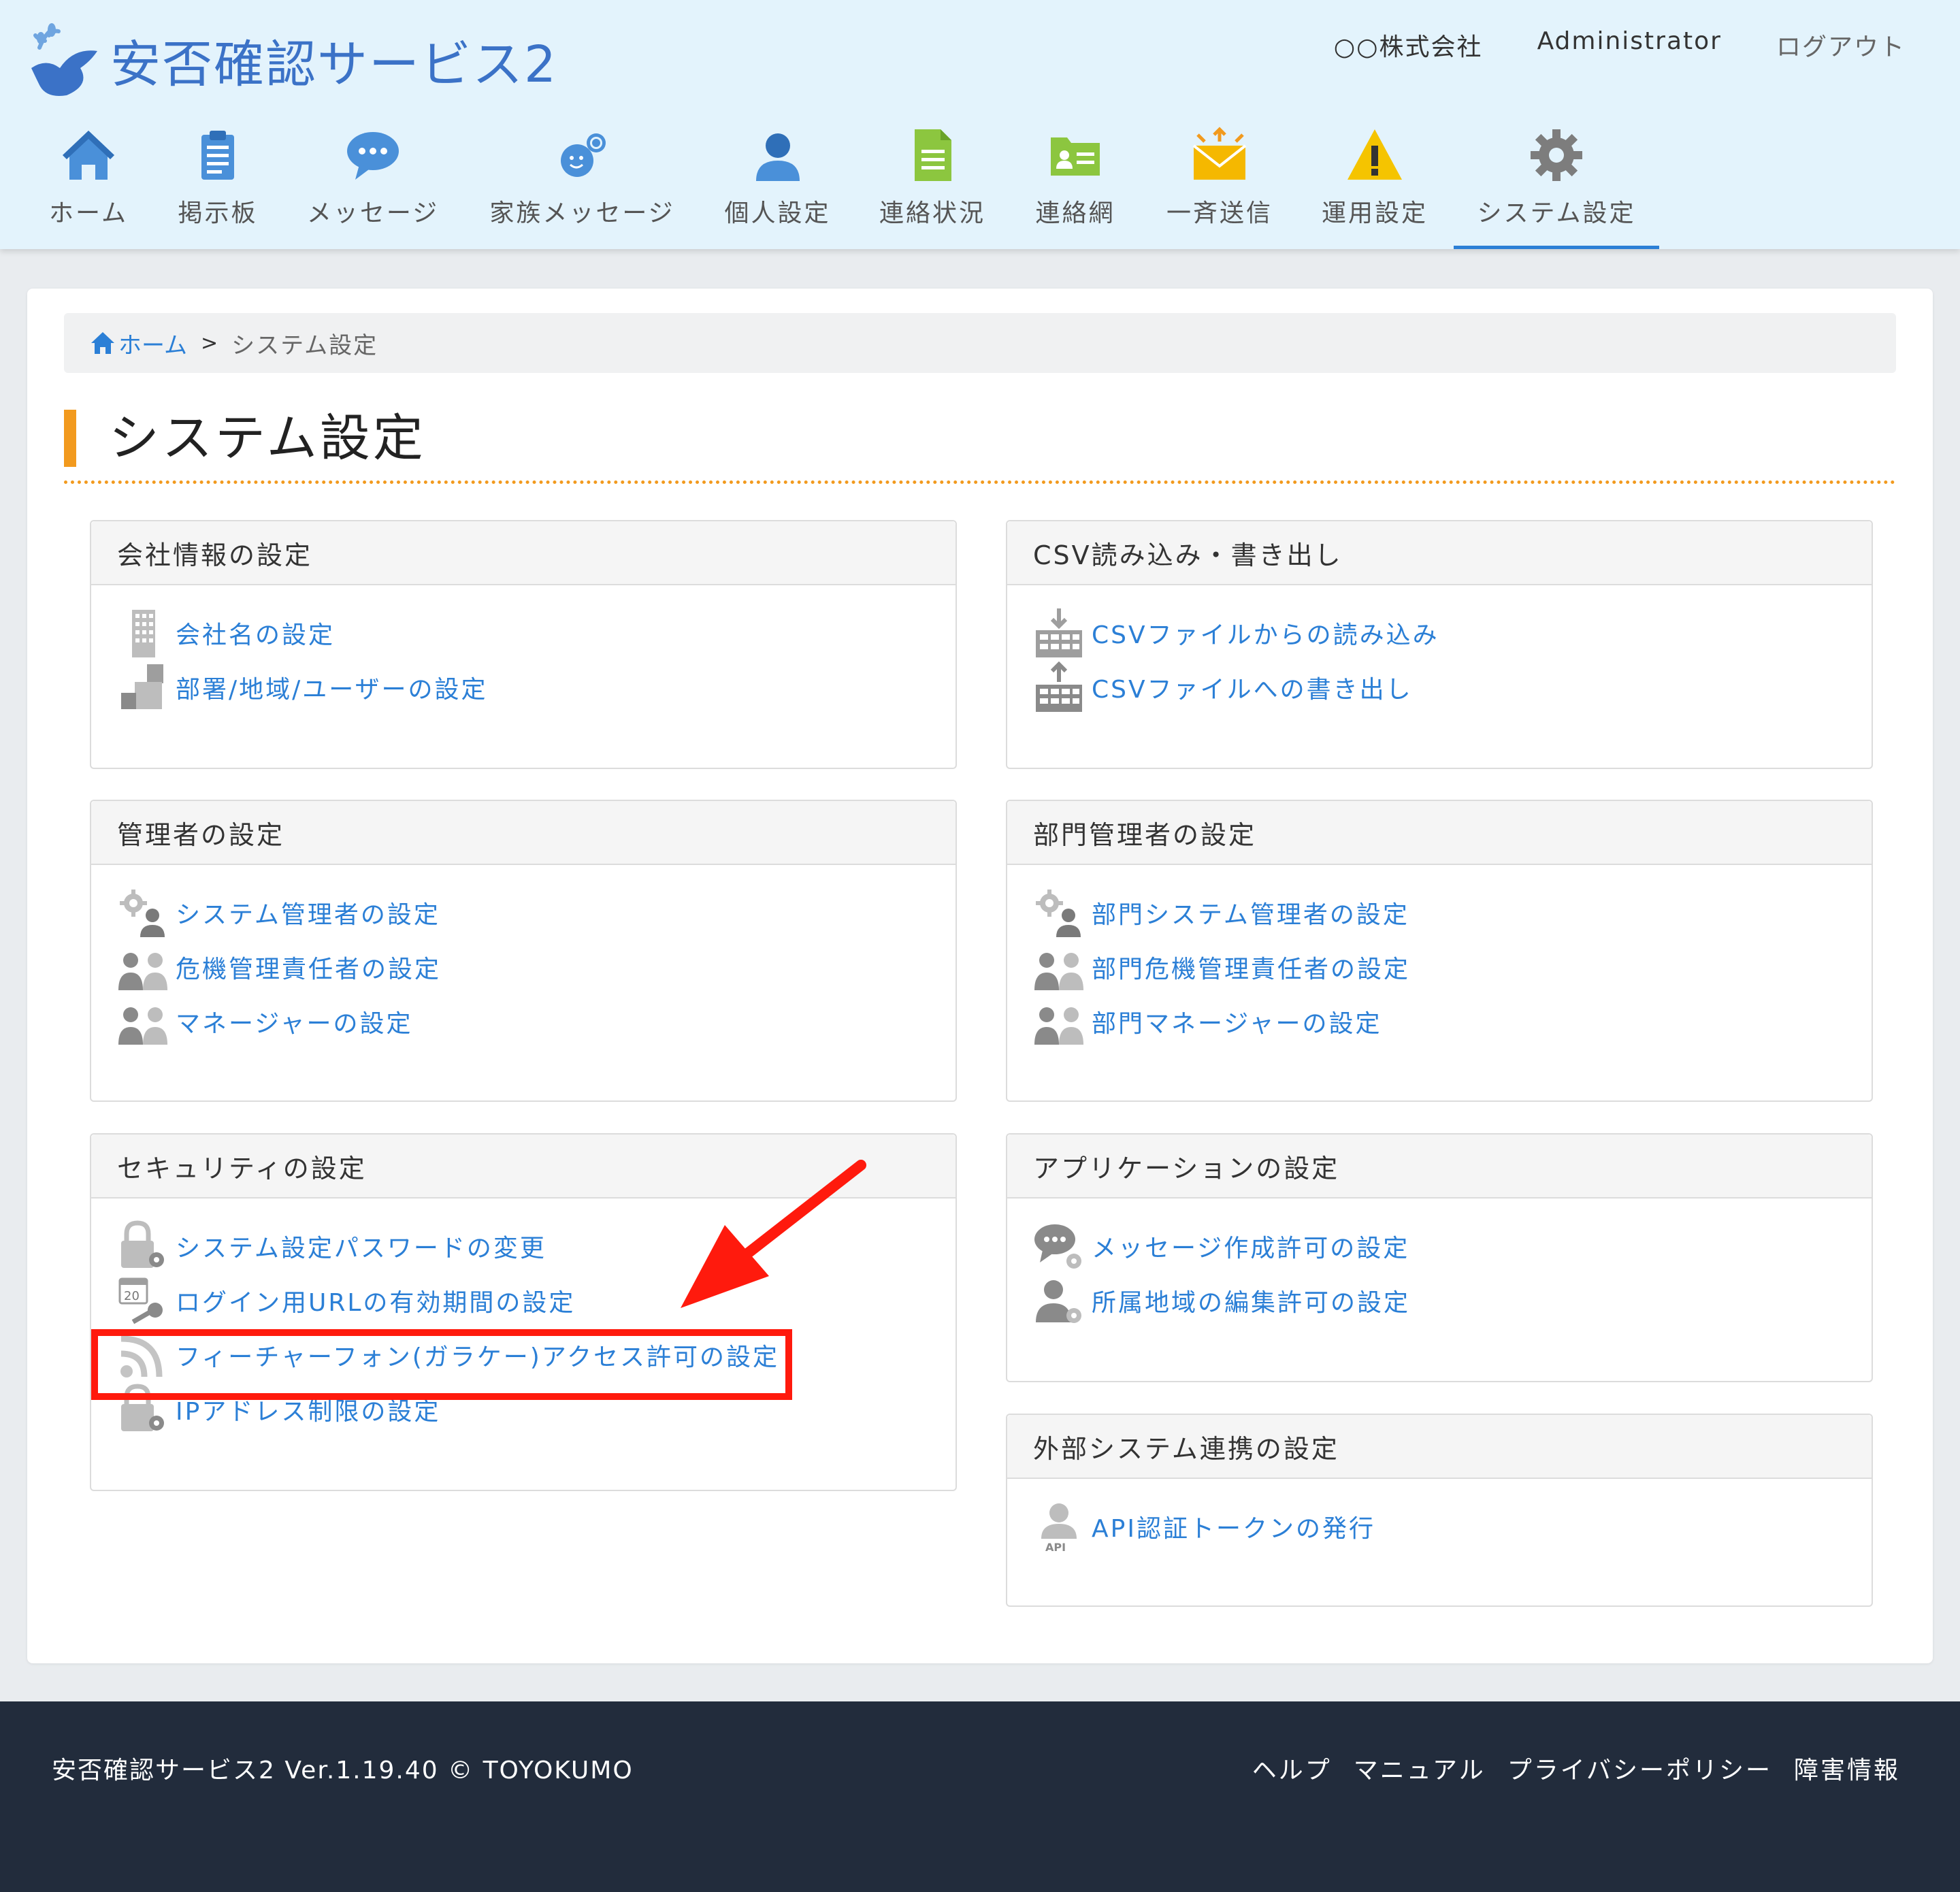  What do you see at coordinates (89, 213) in the screenshot?
I see `nav-label: ホーム` at bounding box center [89, 213].